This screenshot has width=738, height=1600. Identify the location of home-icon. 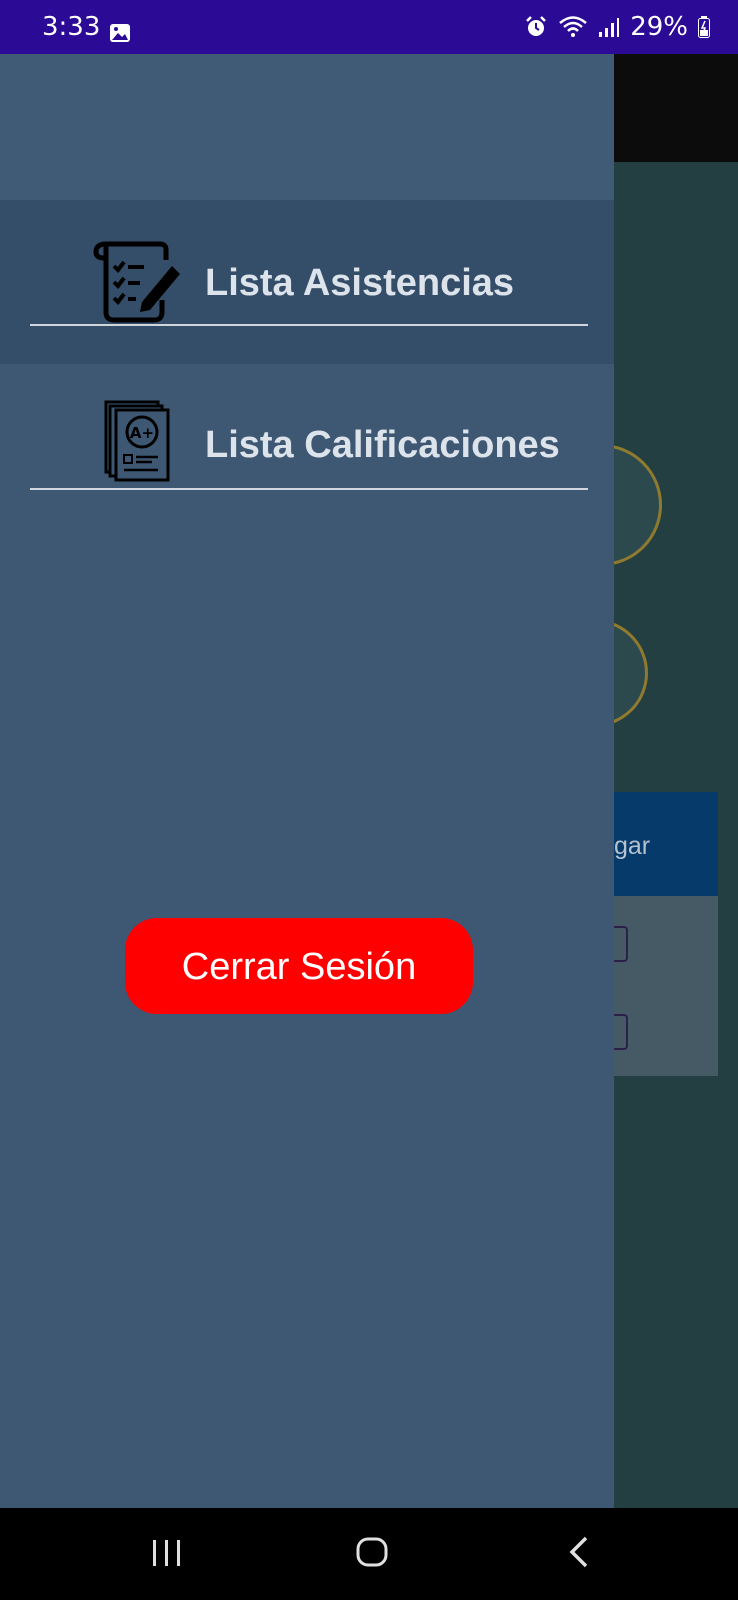
(372, 1552).